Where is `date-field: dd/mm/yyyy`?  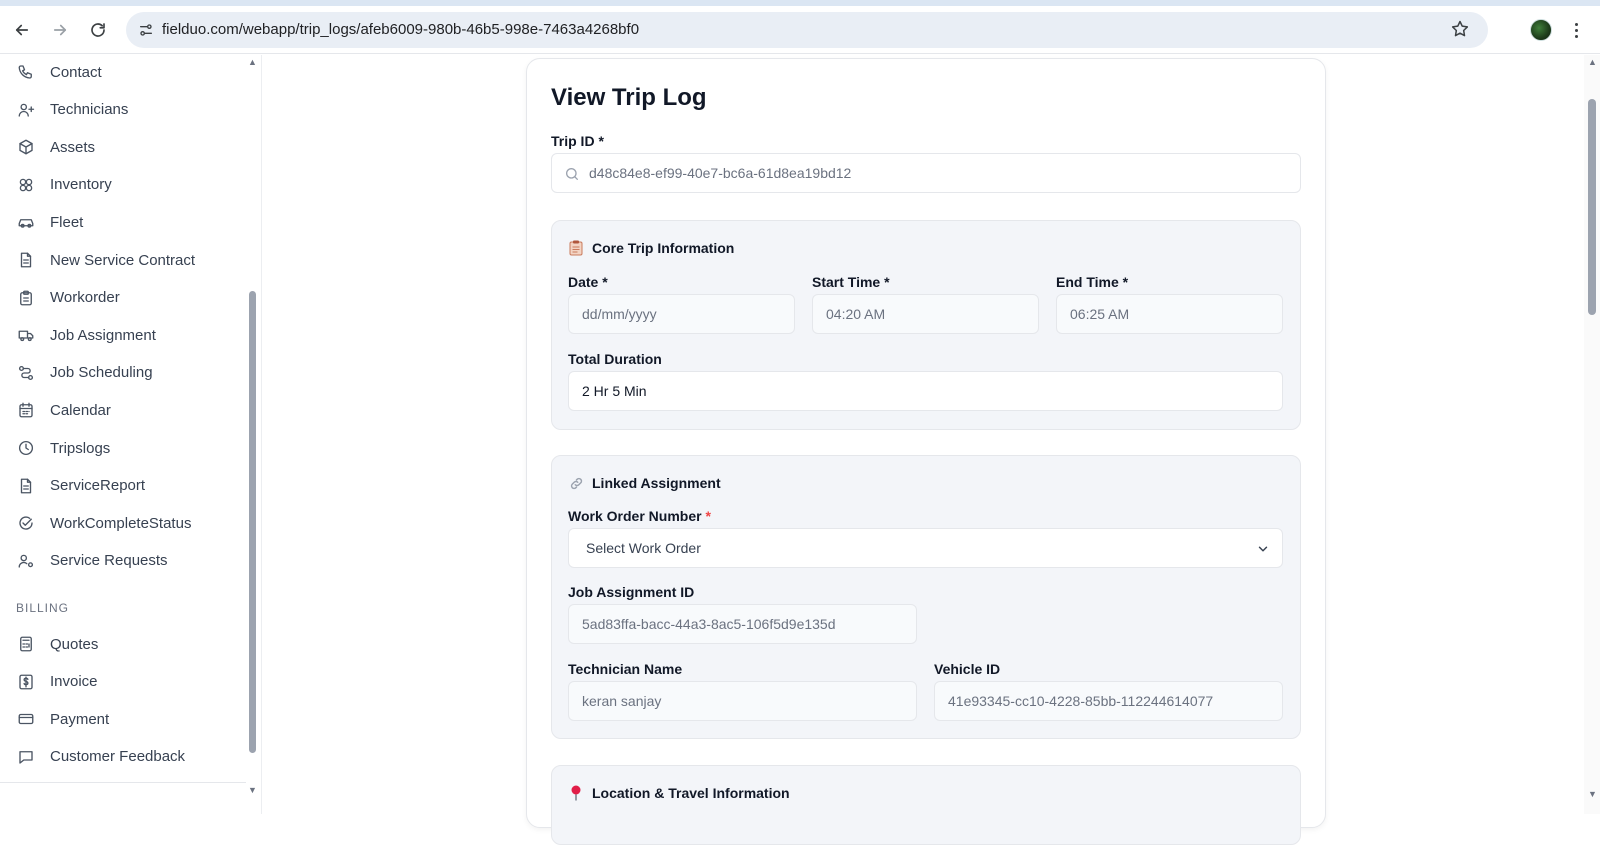
date-field: dd/mm/yyyy is located at coordinates (681, 314).